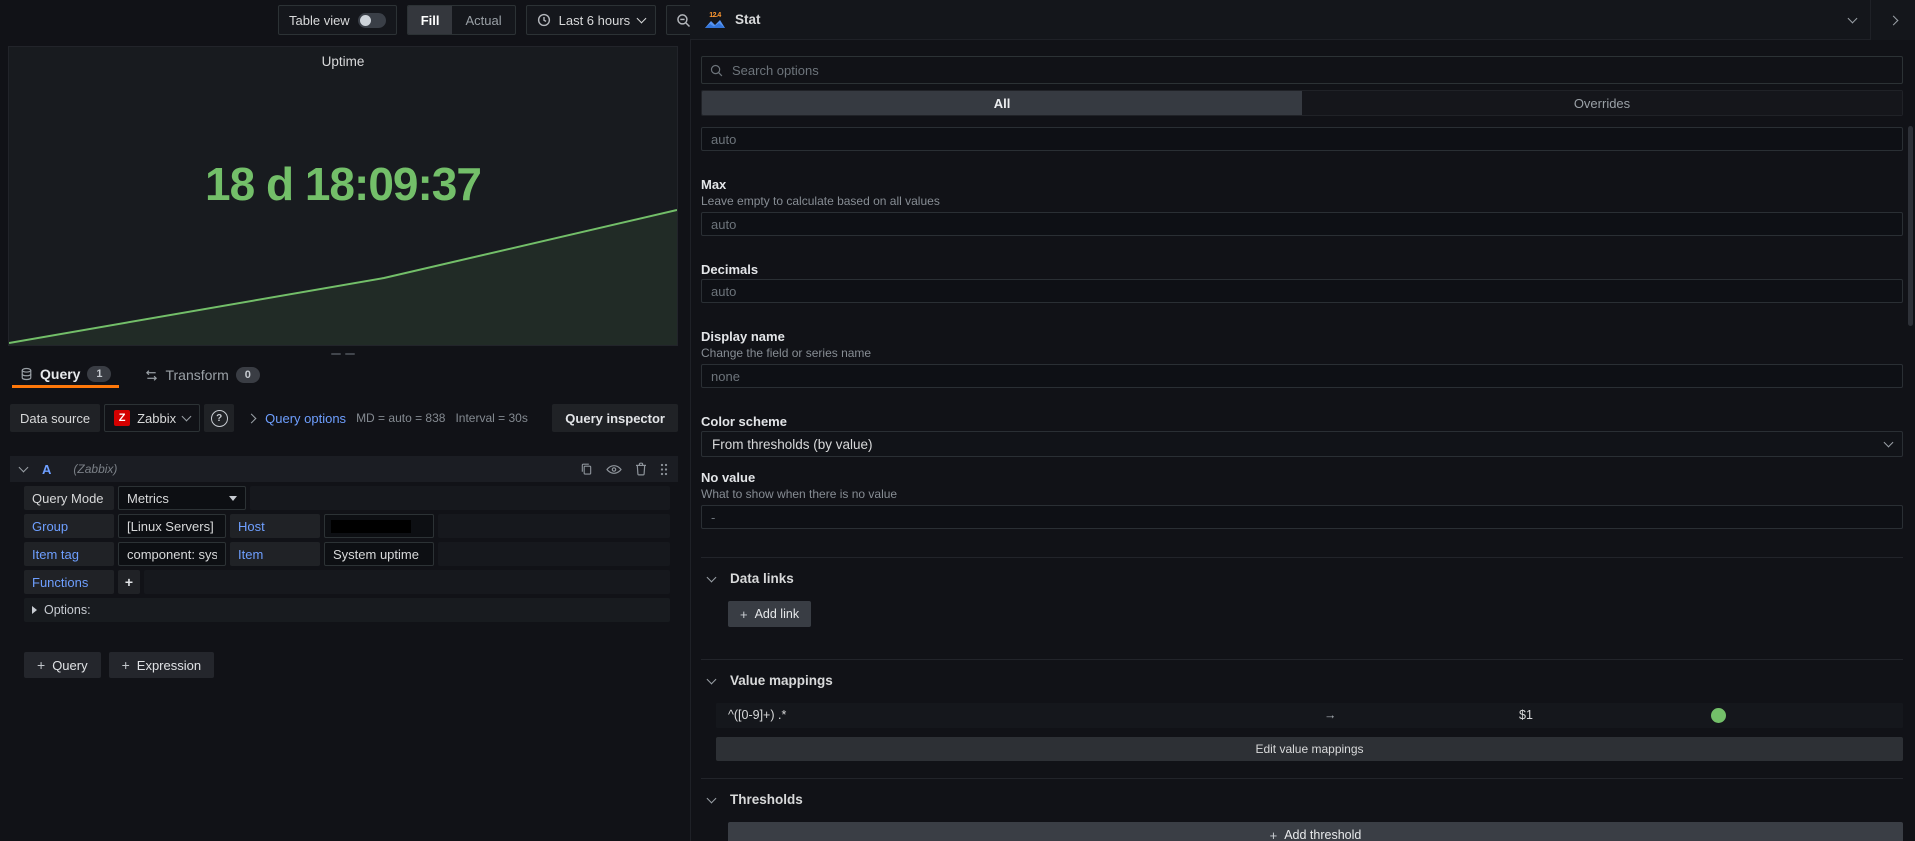 The width and height of the screenshot is (1915, 841). Describe the element at coordinates (1280, 20) in the screenshot. I see `visualization-picker: 12.4 Stat` at that location.